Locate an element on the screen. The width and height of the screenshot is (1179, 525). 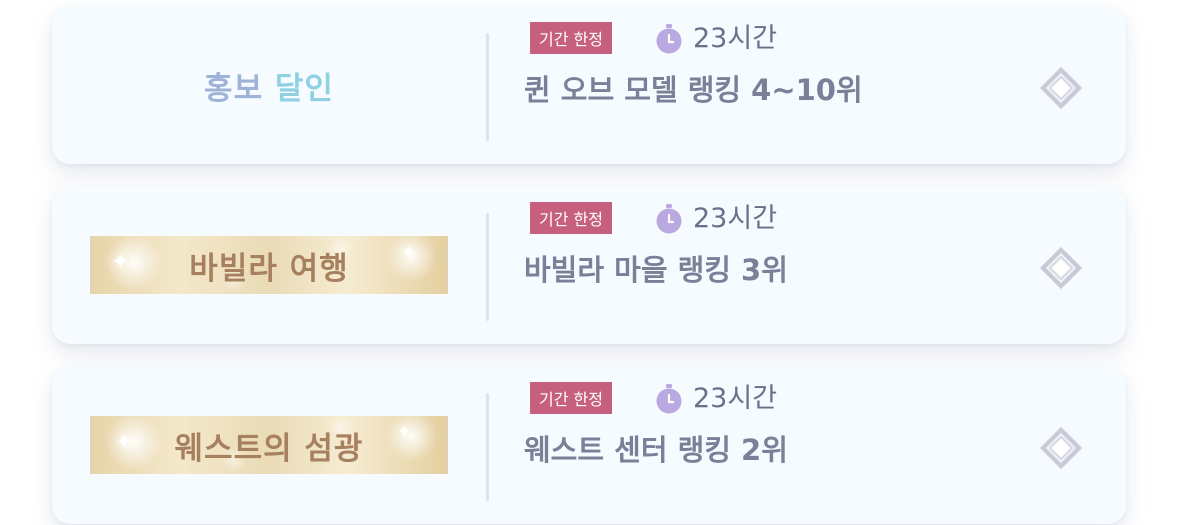
mission-title: 웨스트의 섬광 is located at coordinates (269, 448).